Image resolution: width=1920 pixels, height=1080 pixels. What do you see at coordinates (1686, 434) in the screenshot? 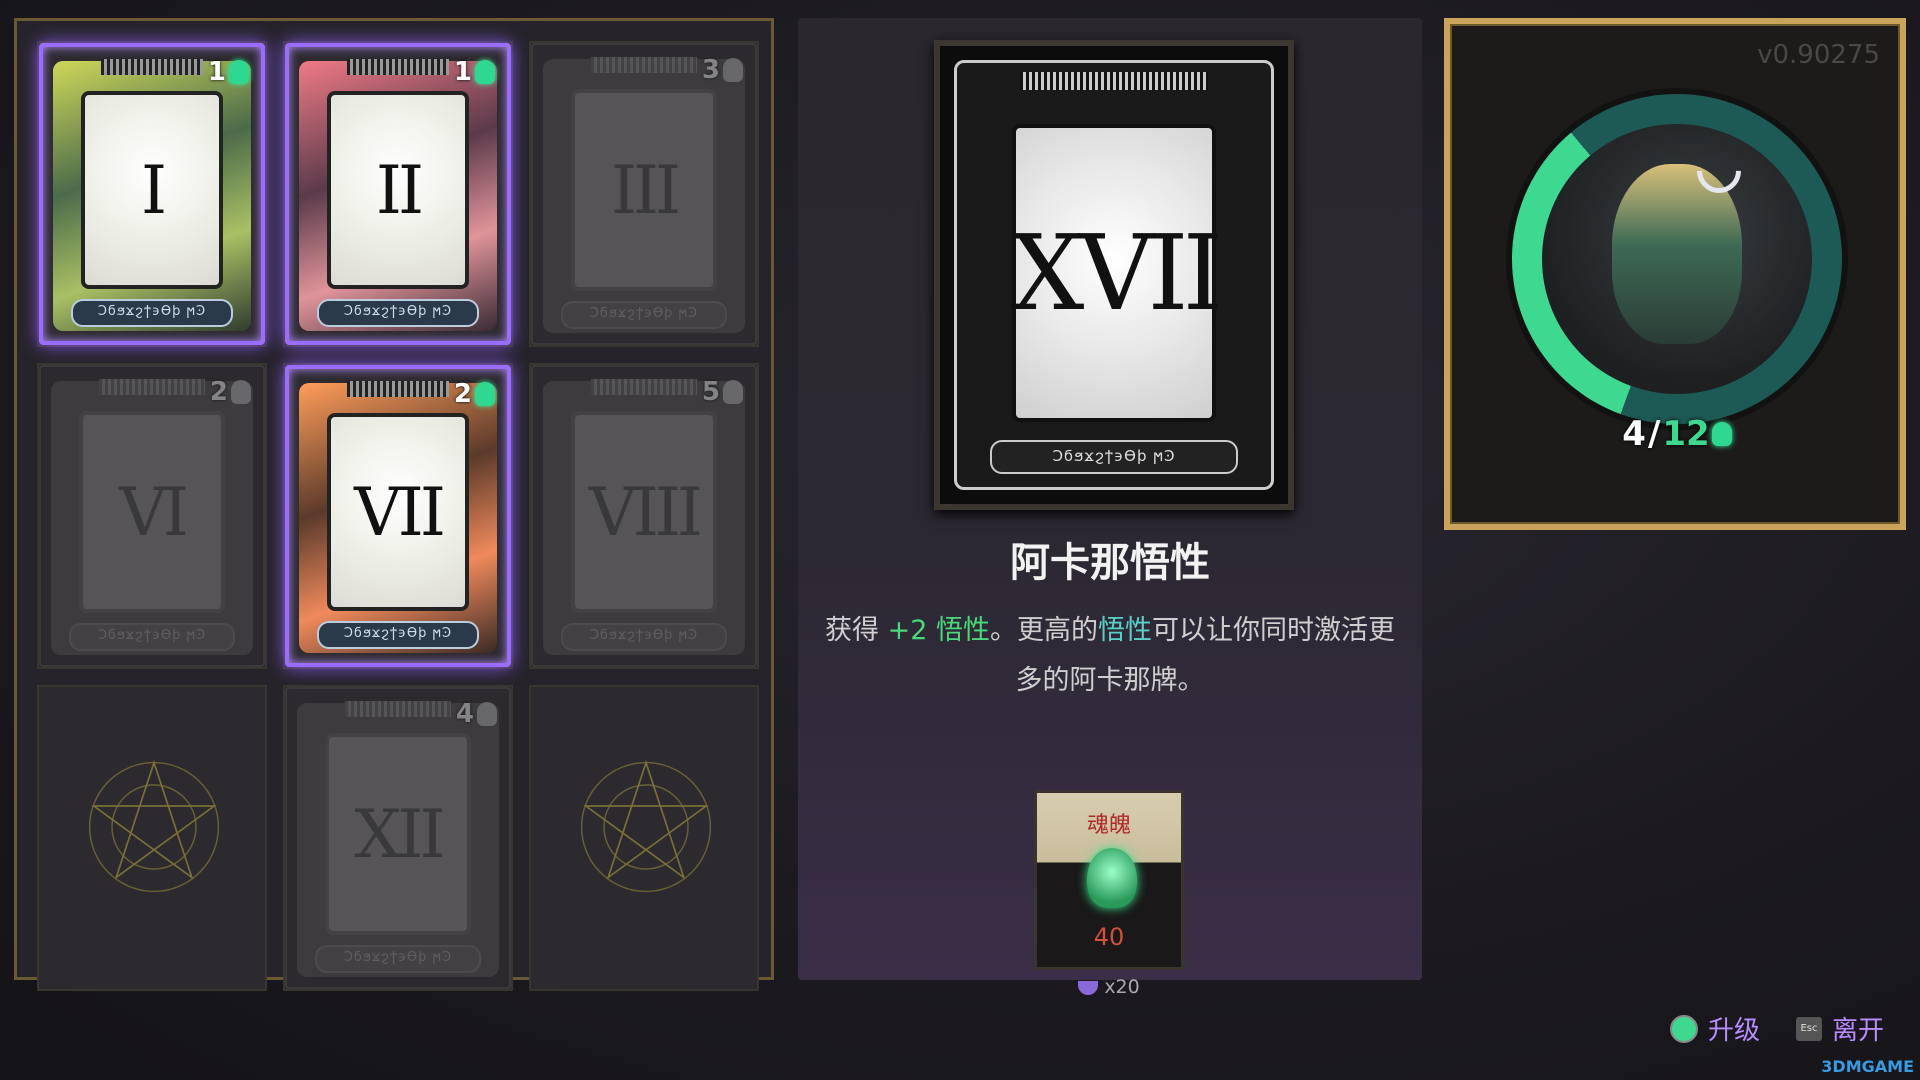
I see `grasp-max: 12` at bounding box center [1686, 434].